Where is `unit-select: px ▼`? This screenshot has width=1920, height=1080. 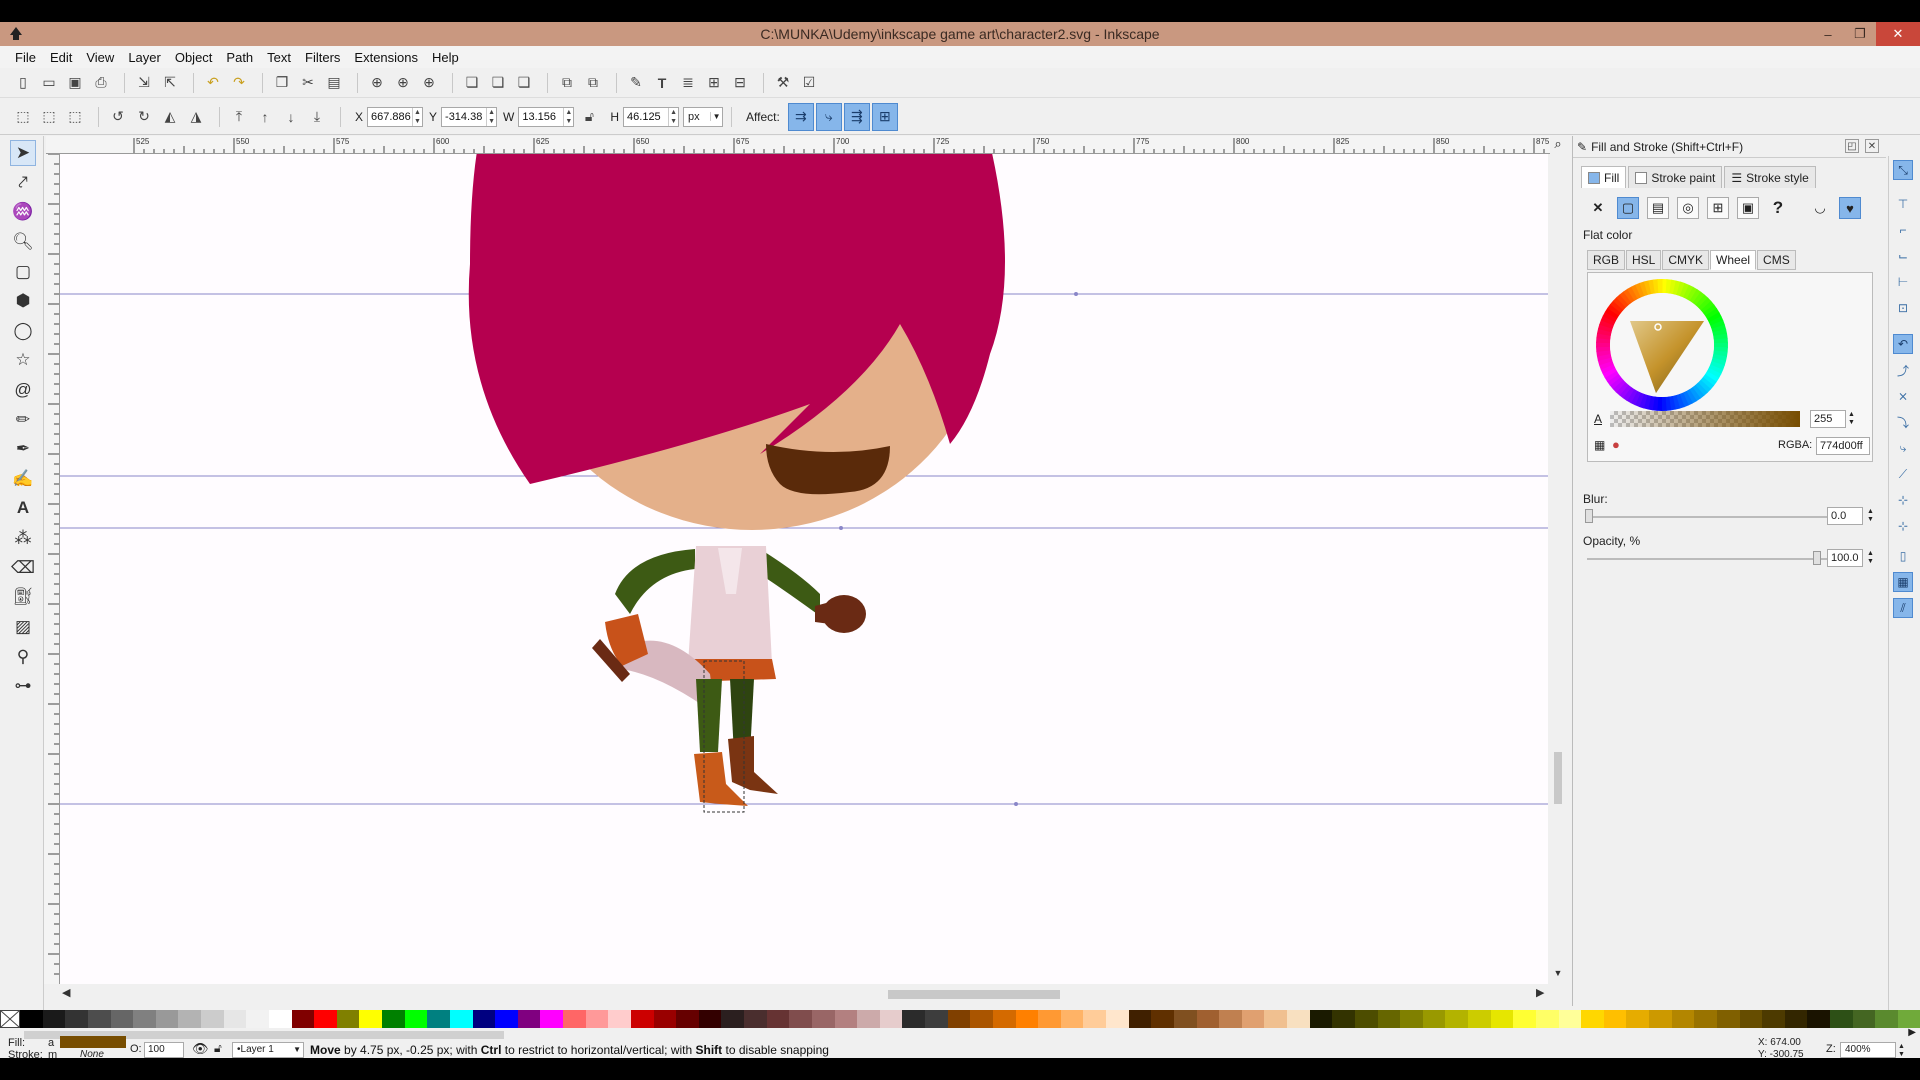 unit-select: px ▼ is located at coordinates (703, 116).